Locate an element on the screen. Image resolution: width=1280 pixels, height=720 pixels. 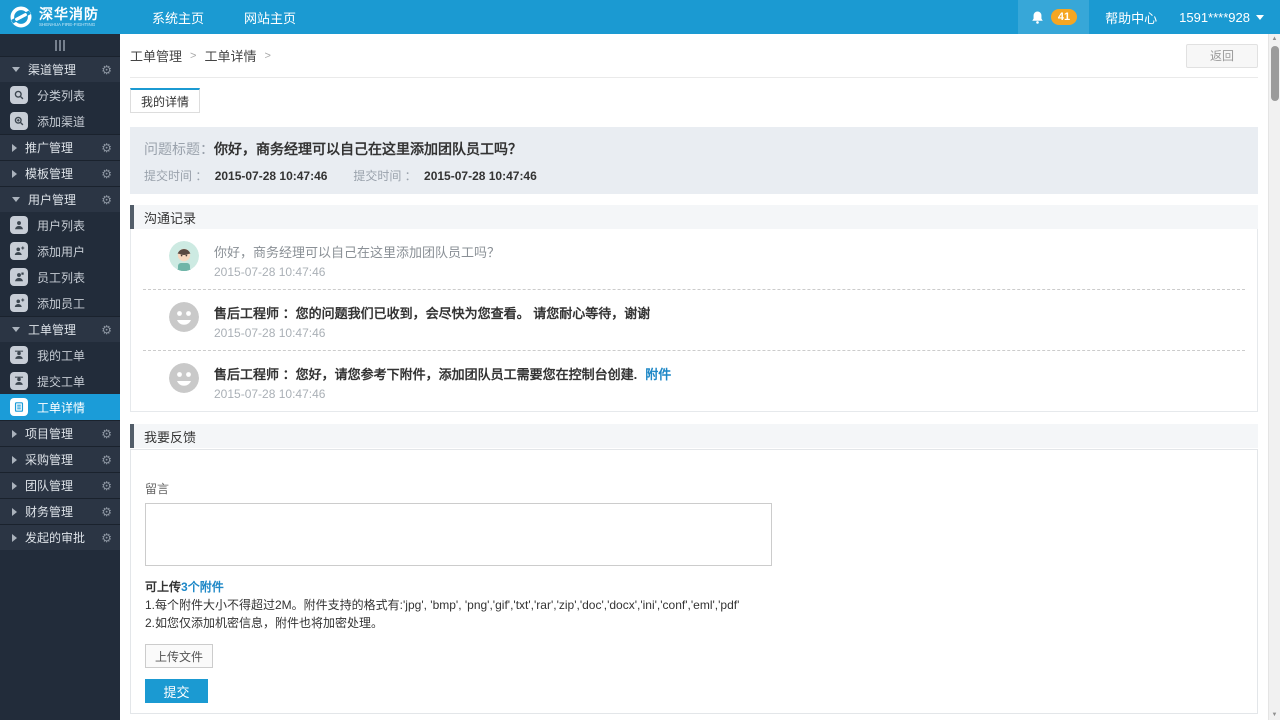
top-menu: 系统主页 网站主页 is located at coordinates (224, 17).